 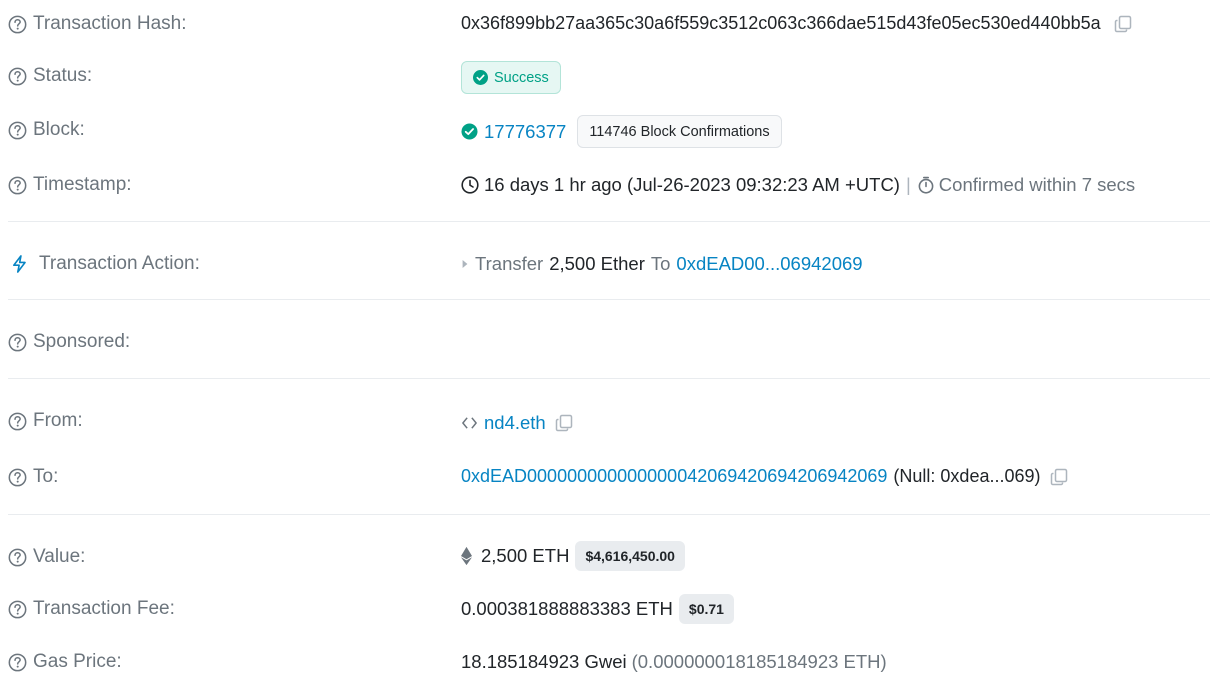 I want to click on action-verb: Transfer, so click(x=509, y=263).